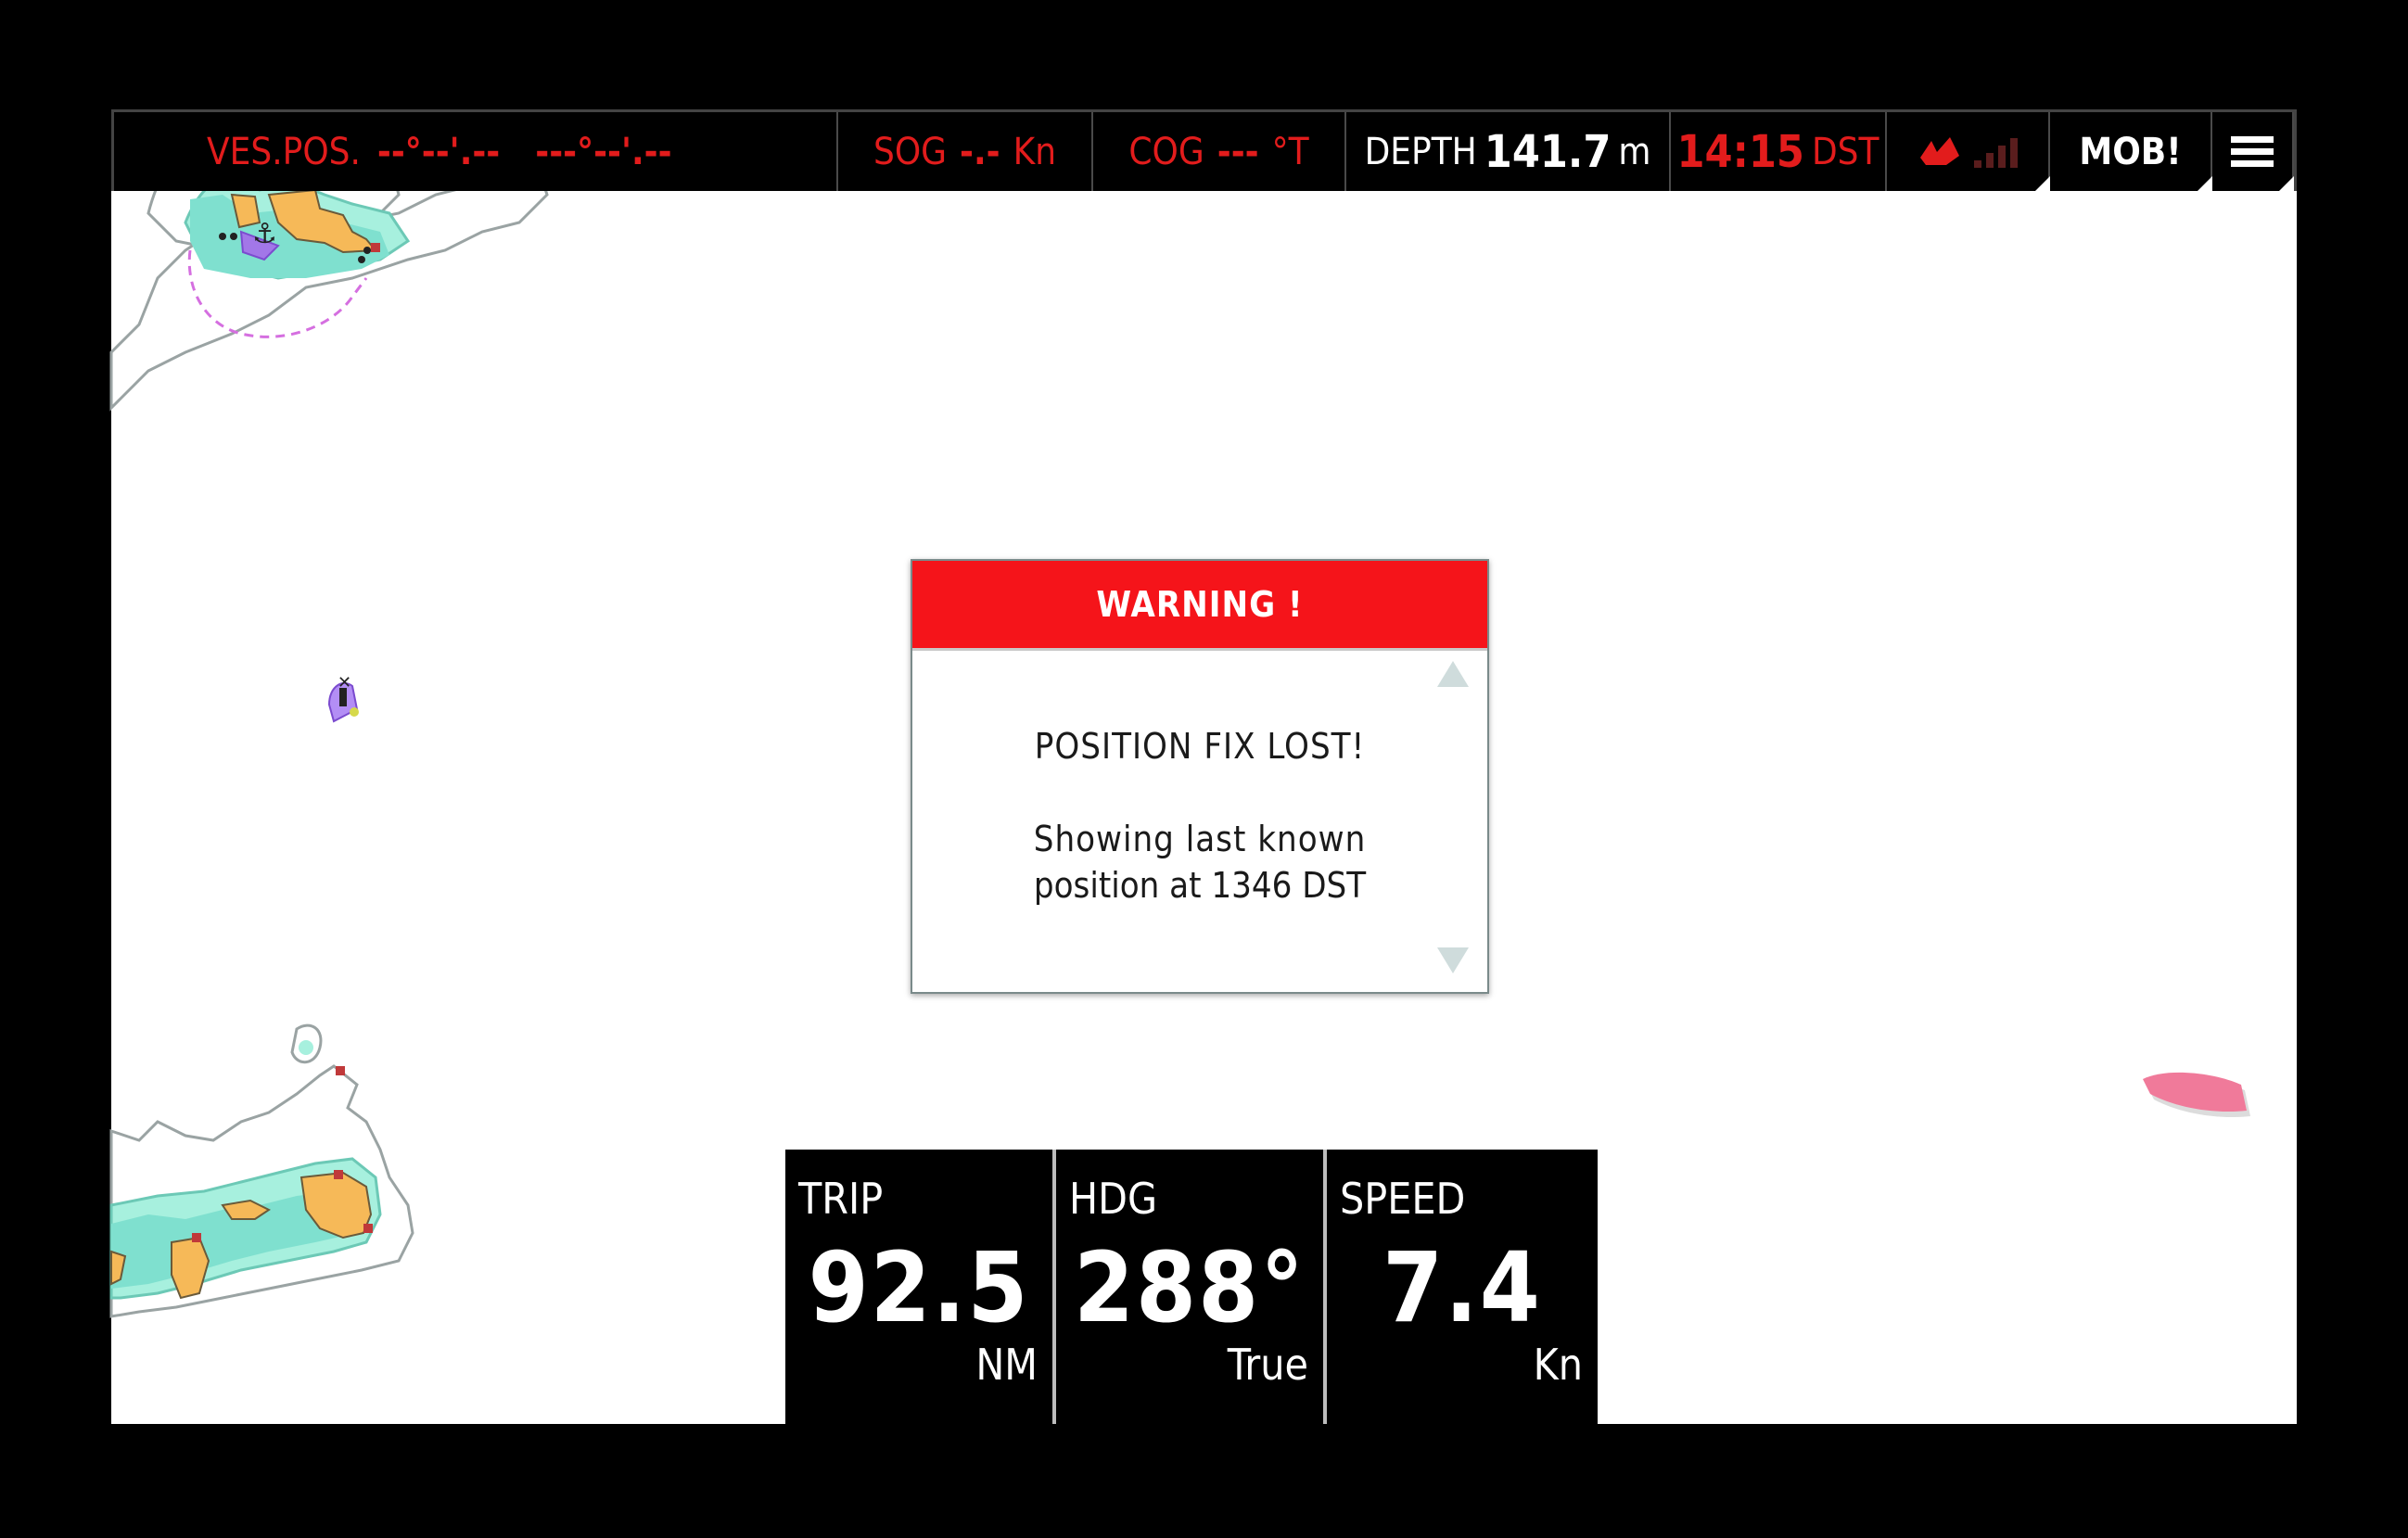 The image size is (2408, 1538). What do you see at coordinates (1267, 1365) in the screenshot?
I see `heading-unit: True` at bounding box center [1267, 1365].